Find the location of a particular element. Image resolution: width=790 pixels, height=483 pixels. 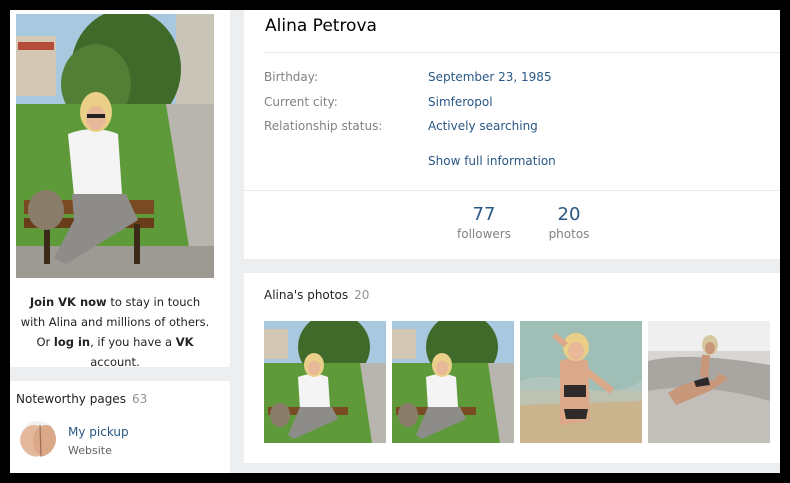

photos-title-text: Alina's photos is located at coordinates (306, 295).